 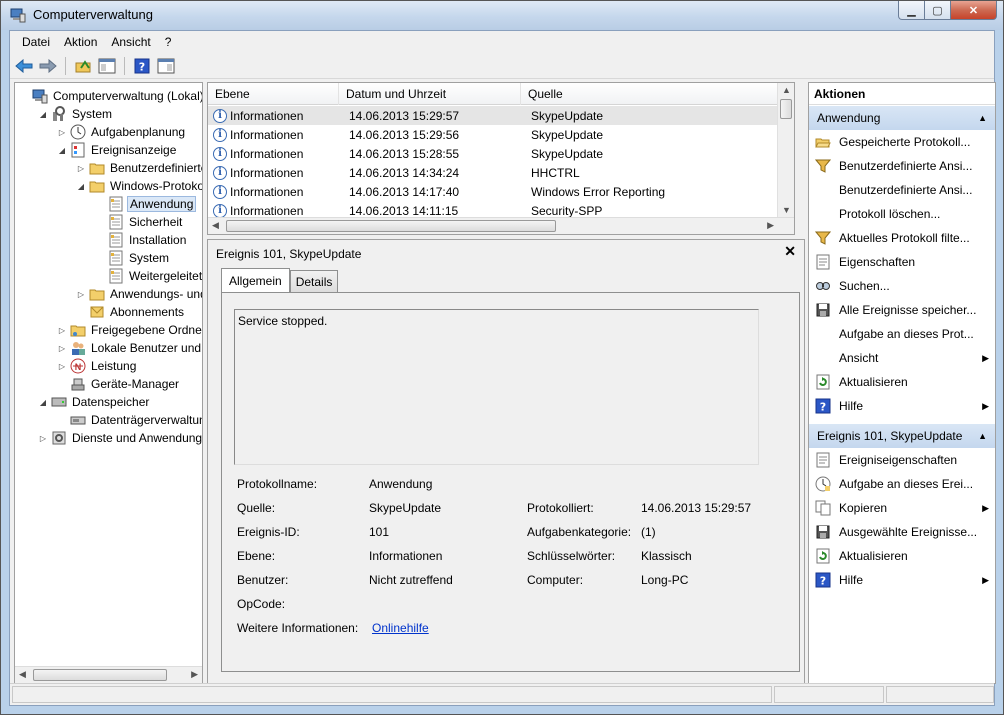 What do you see at coordinates (902, 118) in the screenshot?
I see `actions-section-anwendung: Anwendung ▲` at bounding box center [902, 118].